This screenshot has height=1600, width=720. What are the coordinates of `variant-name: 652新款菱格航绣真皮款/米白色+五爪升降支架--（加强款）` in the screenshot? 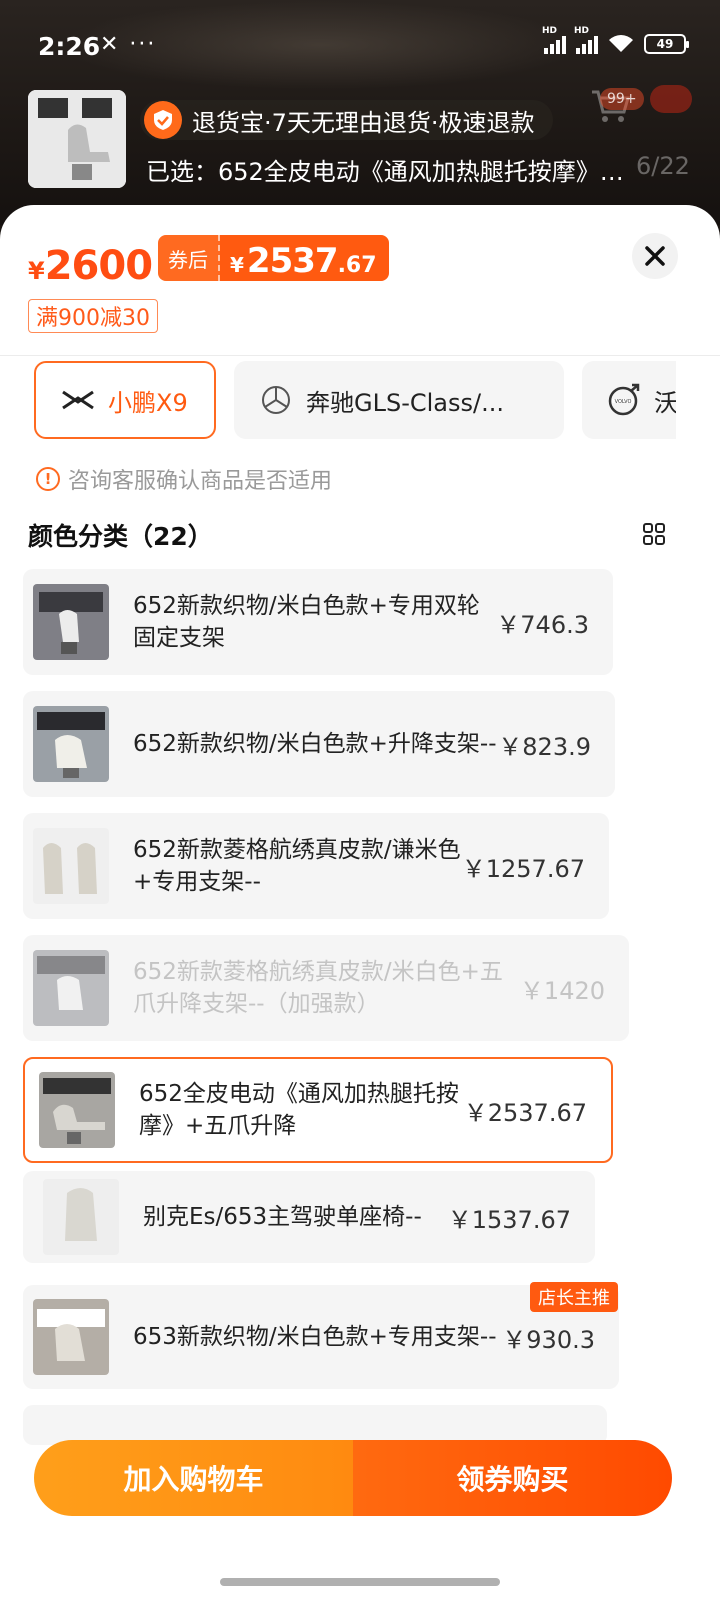 It's located at (318, 988).